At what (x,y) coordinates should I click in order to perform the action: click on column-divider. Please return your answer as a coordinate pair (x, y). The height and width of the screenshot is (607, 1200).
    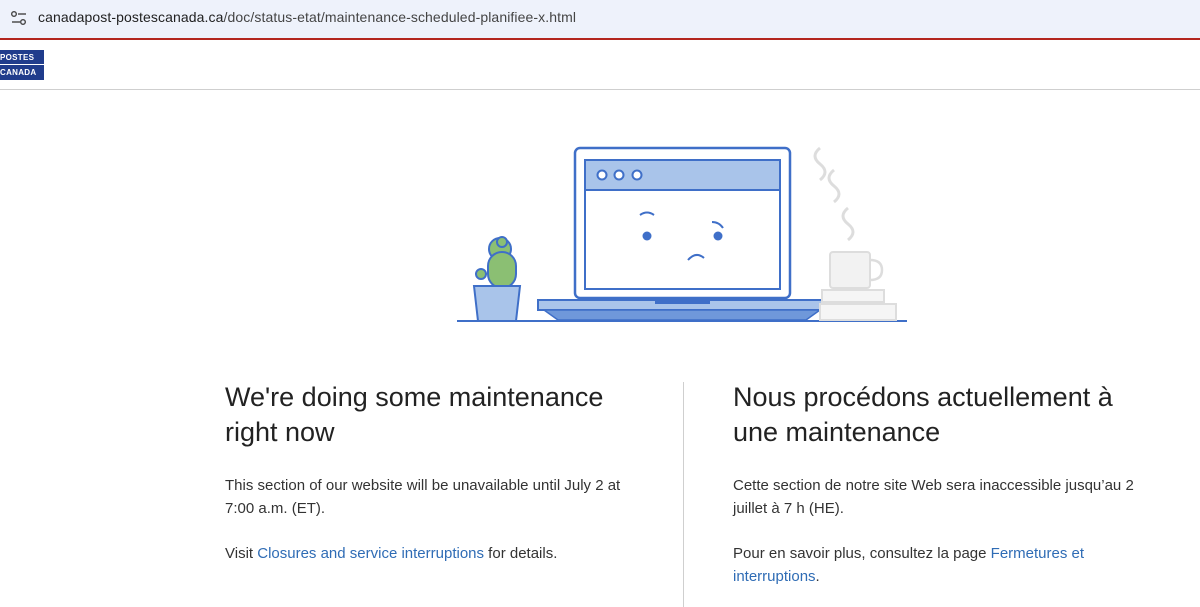
    Looking at the image, I should click on (683, 494).